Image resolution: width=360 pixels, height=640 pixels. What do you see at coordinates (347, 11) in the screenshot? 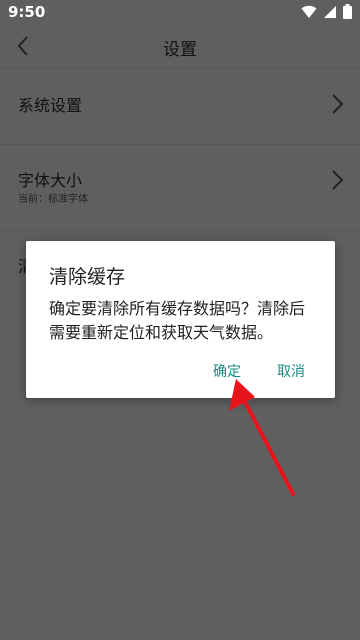
I see `battery-icon` at bounding box center [347, 11].